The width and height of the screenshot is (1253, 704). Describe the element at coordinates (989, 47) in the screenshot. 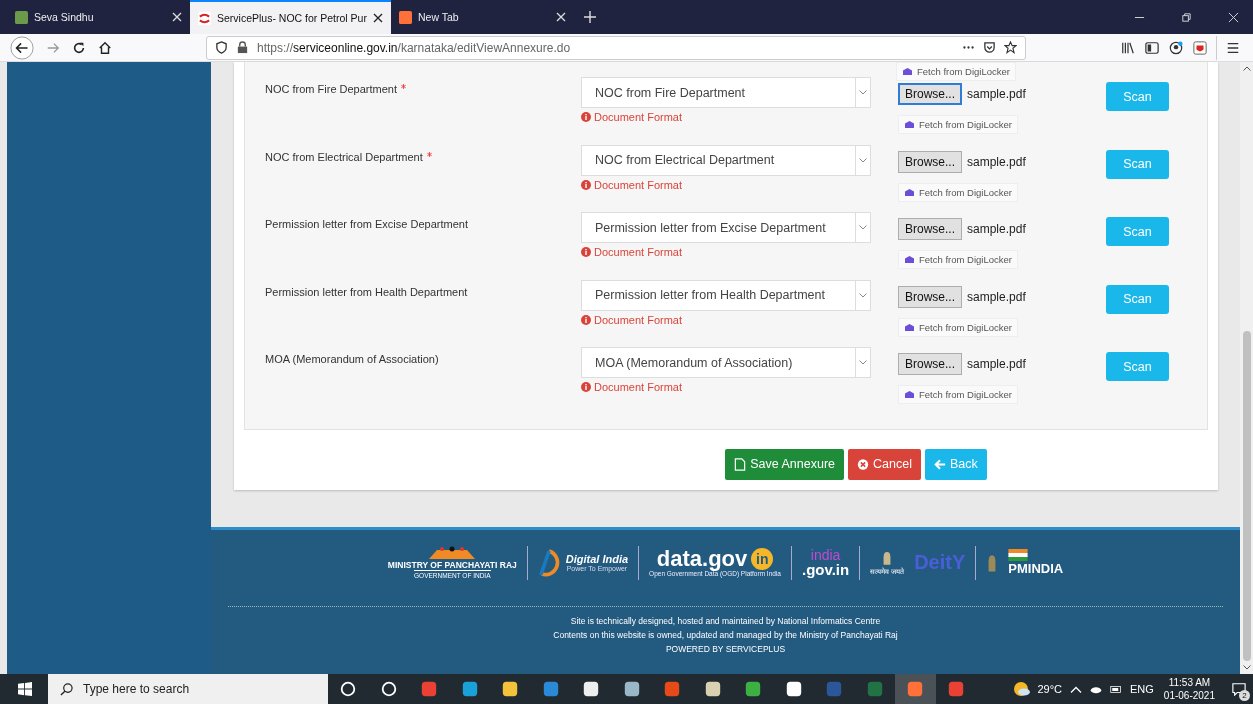

I see `pocket-icon` at that location.